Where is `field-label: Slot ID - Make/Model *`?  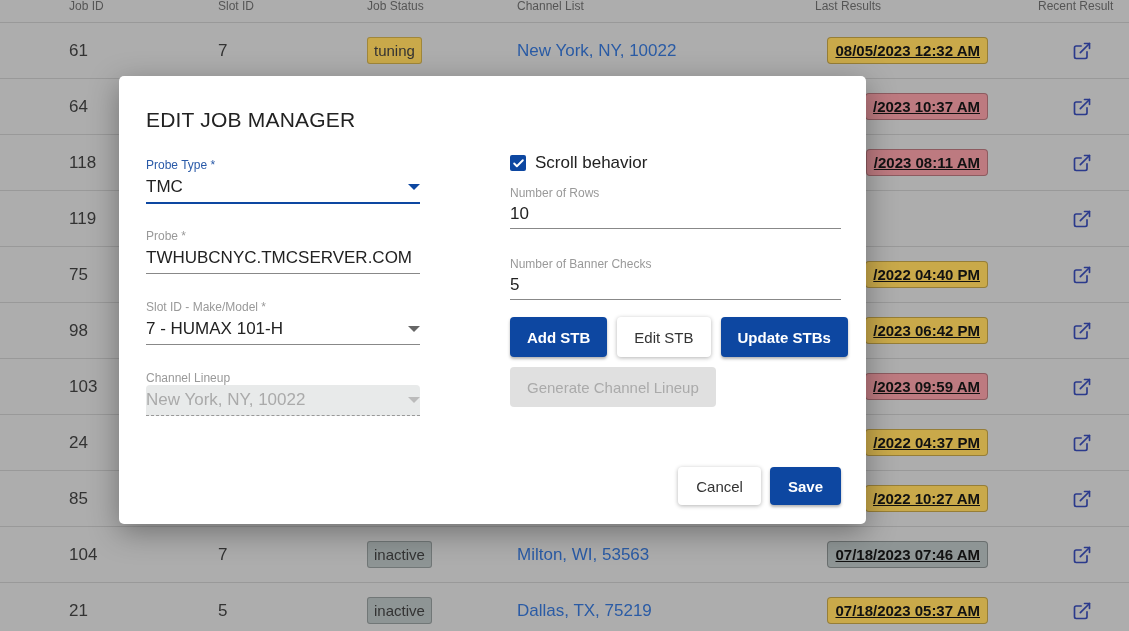 field-label: Slot ID - Make/Model * is located at coordinates (207, 306).